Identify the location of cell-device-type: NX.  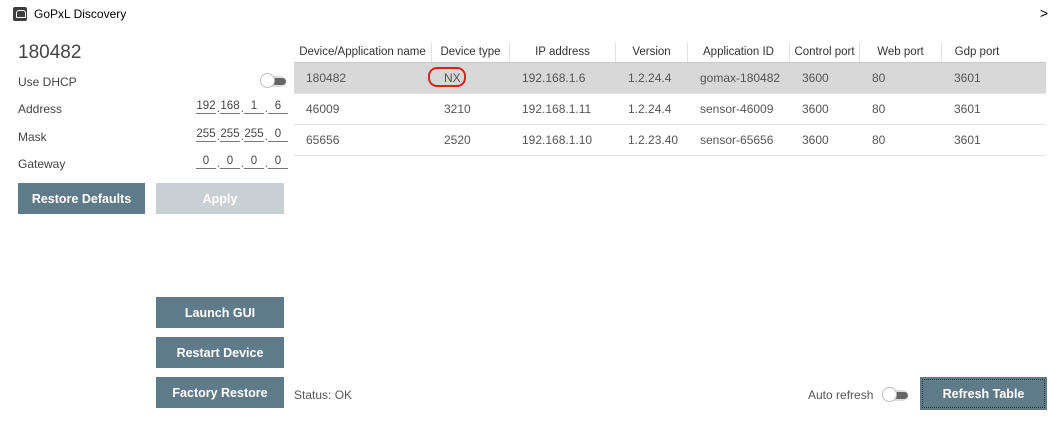
(469, 78).